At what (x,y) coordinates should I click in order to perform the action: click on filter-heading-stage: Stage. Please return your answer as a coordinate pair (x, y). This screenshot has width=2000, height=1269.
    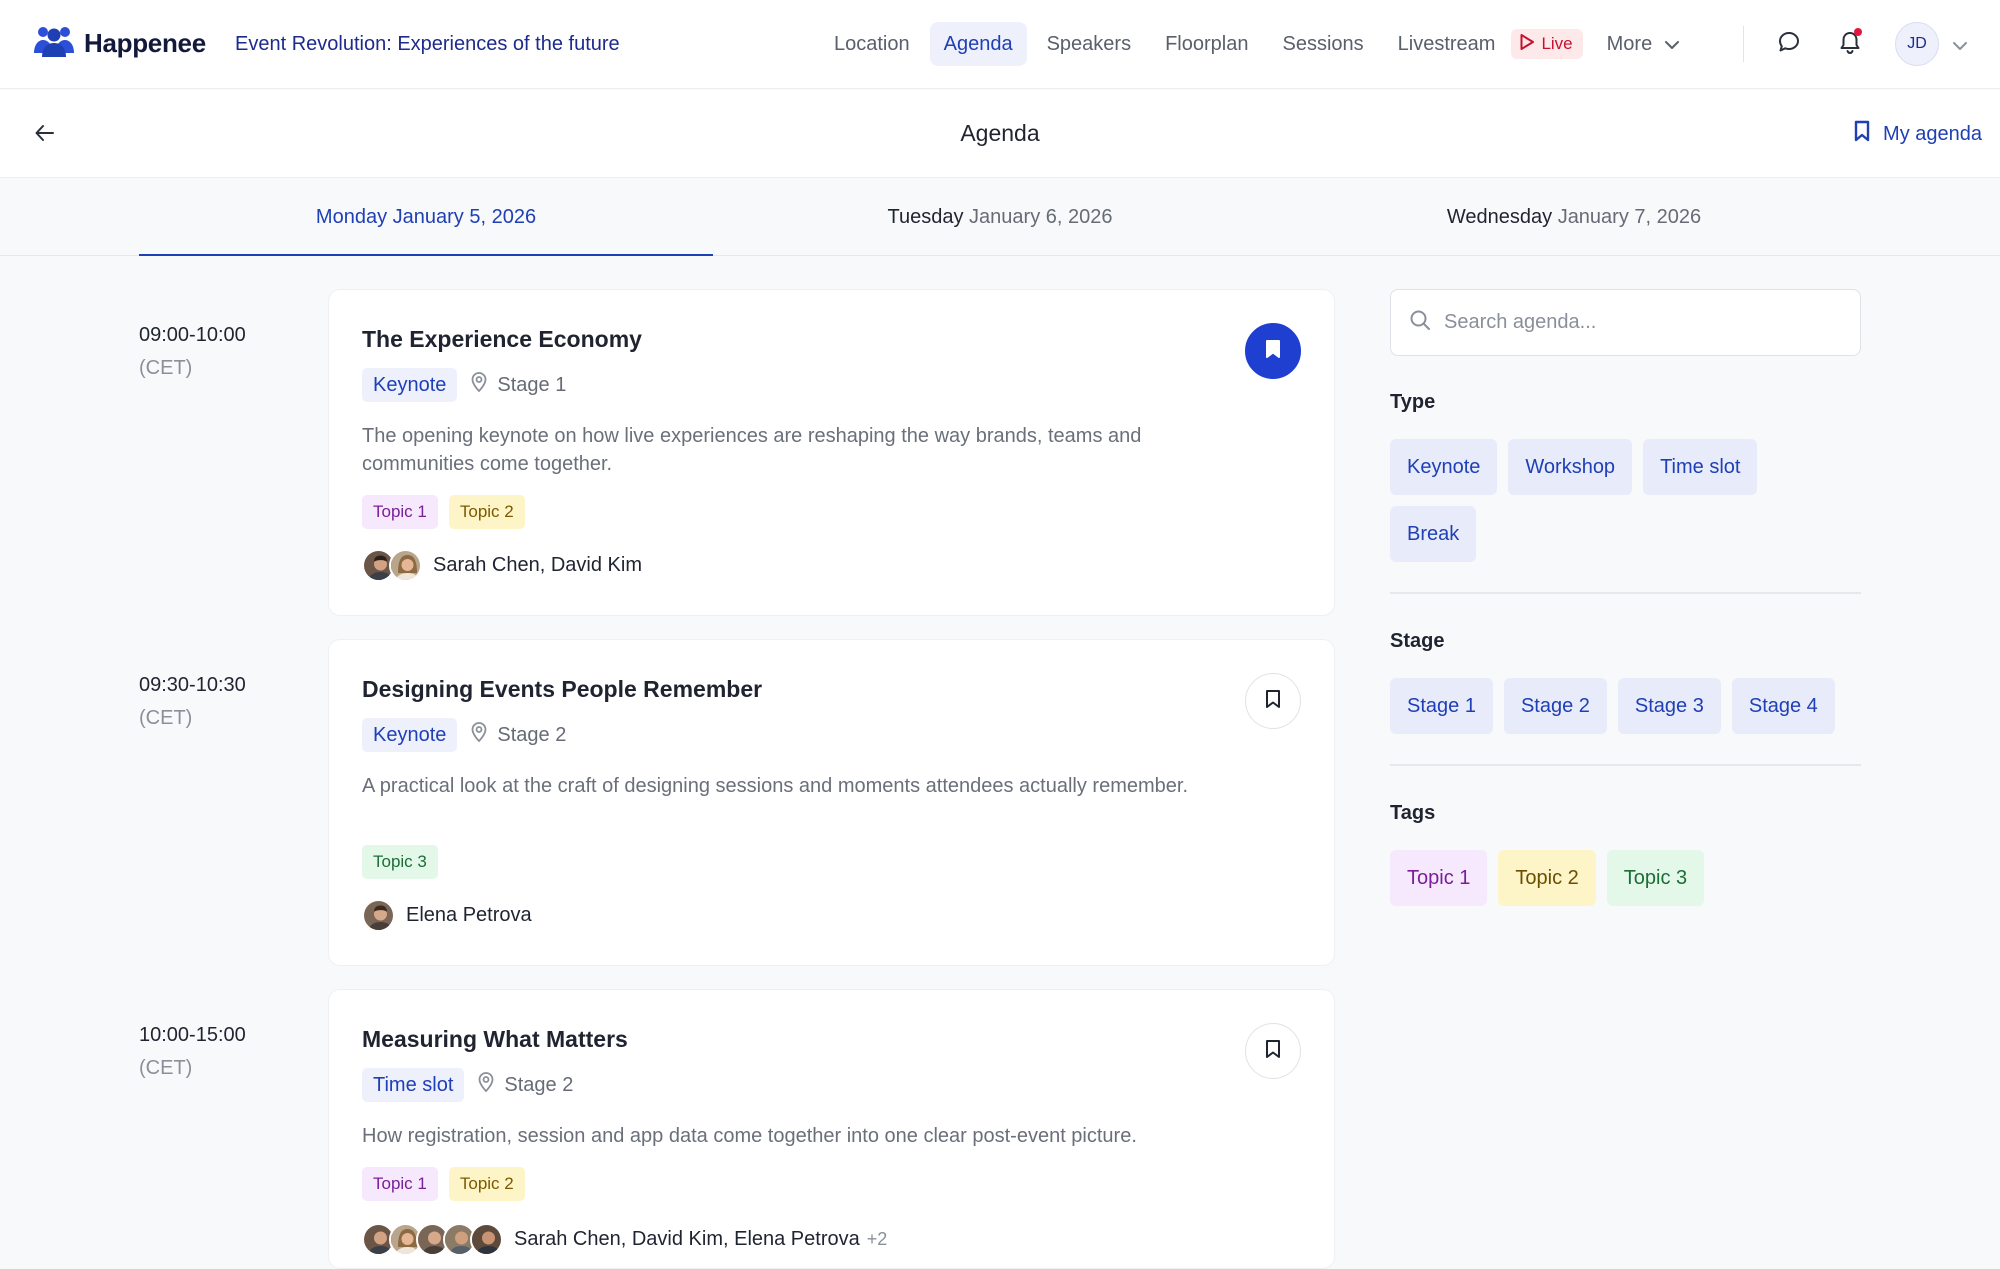
    Looking at the image, I should click on (1417, 641).